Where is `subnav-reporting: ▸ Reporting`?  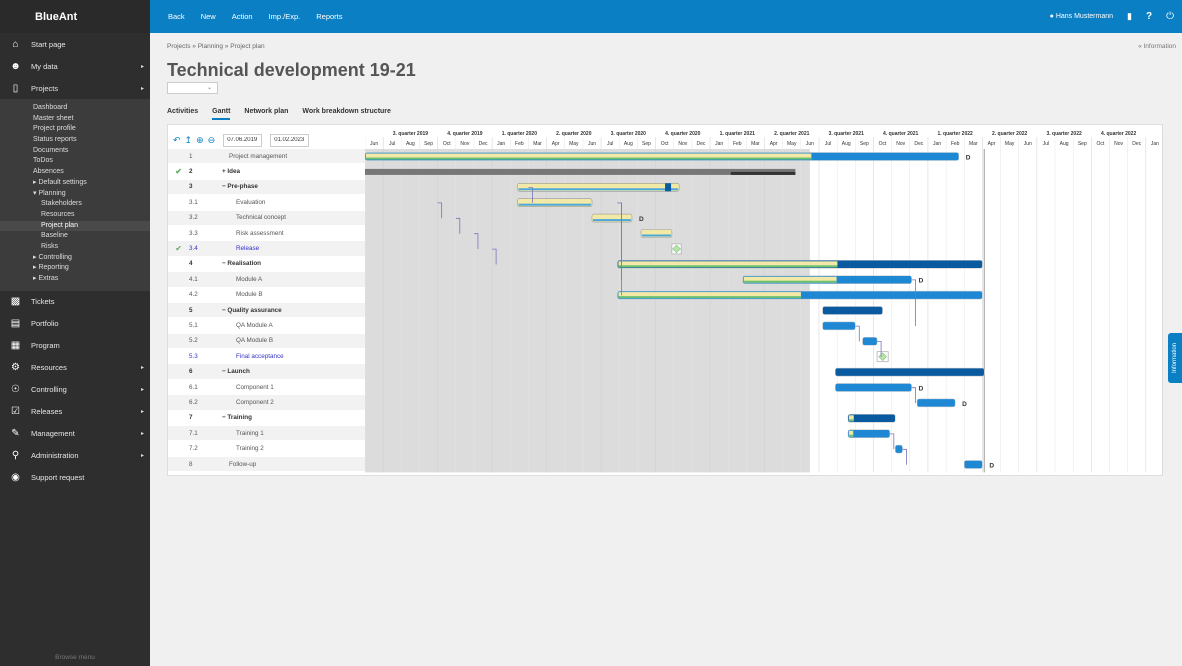 subnav-reporting: ▸ Reporting is located at coordinates (75, 268).